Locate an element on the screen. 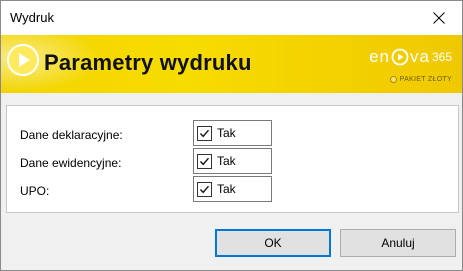  window-title: Wydruk is located at coordinates (32, 17).